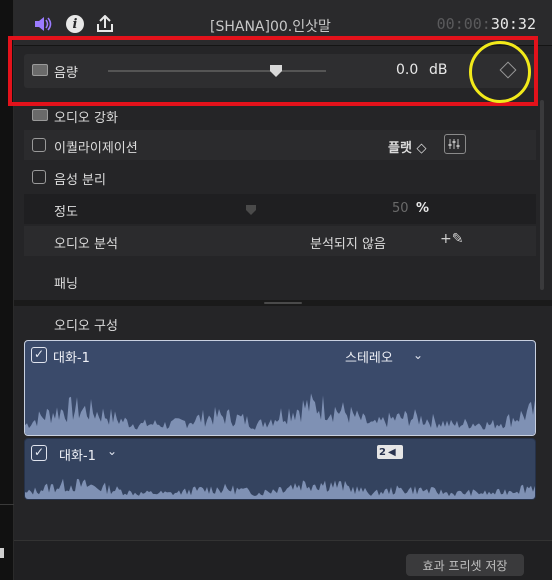 The image size is (552, 580). What do you see at coordinates (105, 24) in the screenshot?
I see `share-icon` at bounding box center [105, 24].